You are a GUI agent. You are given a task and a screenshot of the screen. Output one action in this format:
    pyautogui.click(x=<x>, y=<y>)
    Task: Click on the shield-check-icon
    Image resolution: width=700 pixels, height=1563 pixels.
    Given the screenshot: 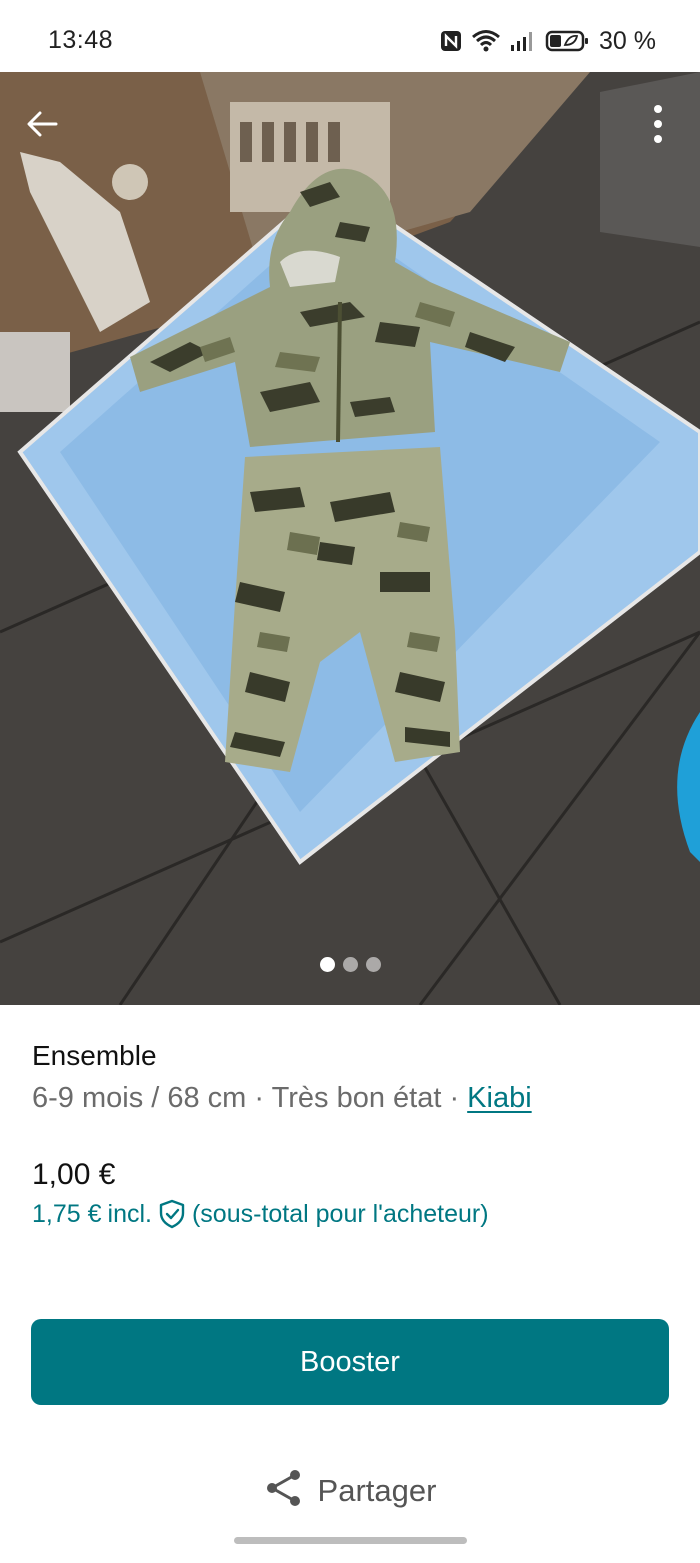 What is the action you would take?
    pyautogui.click(x=172, y=1214)
    